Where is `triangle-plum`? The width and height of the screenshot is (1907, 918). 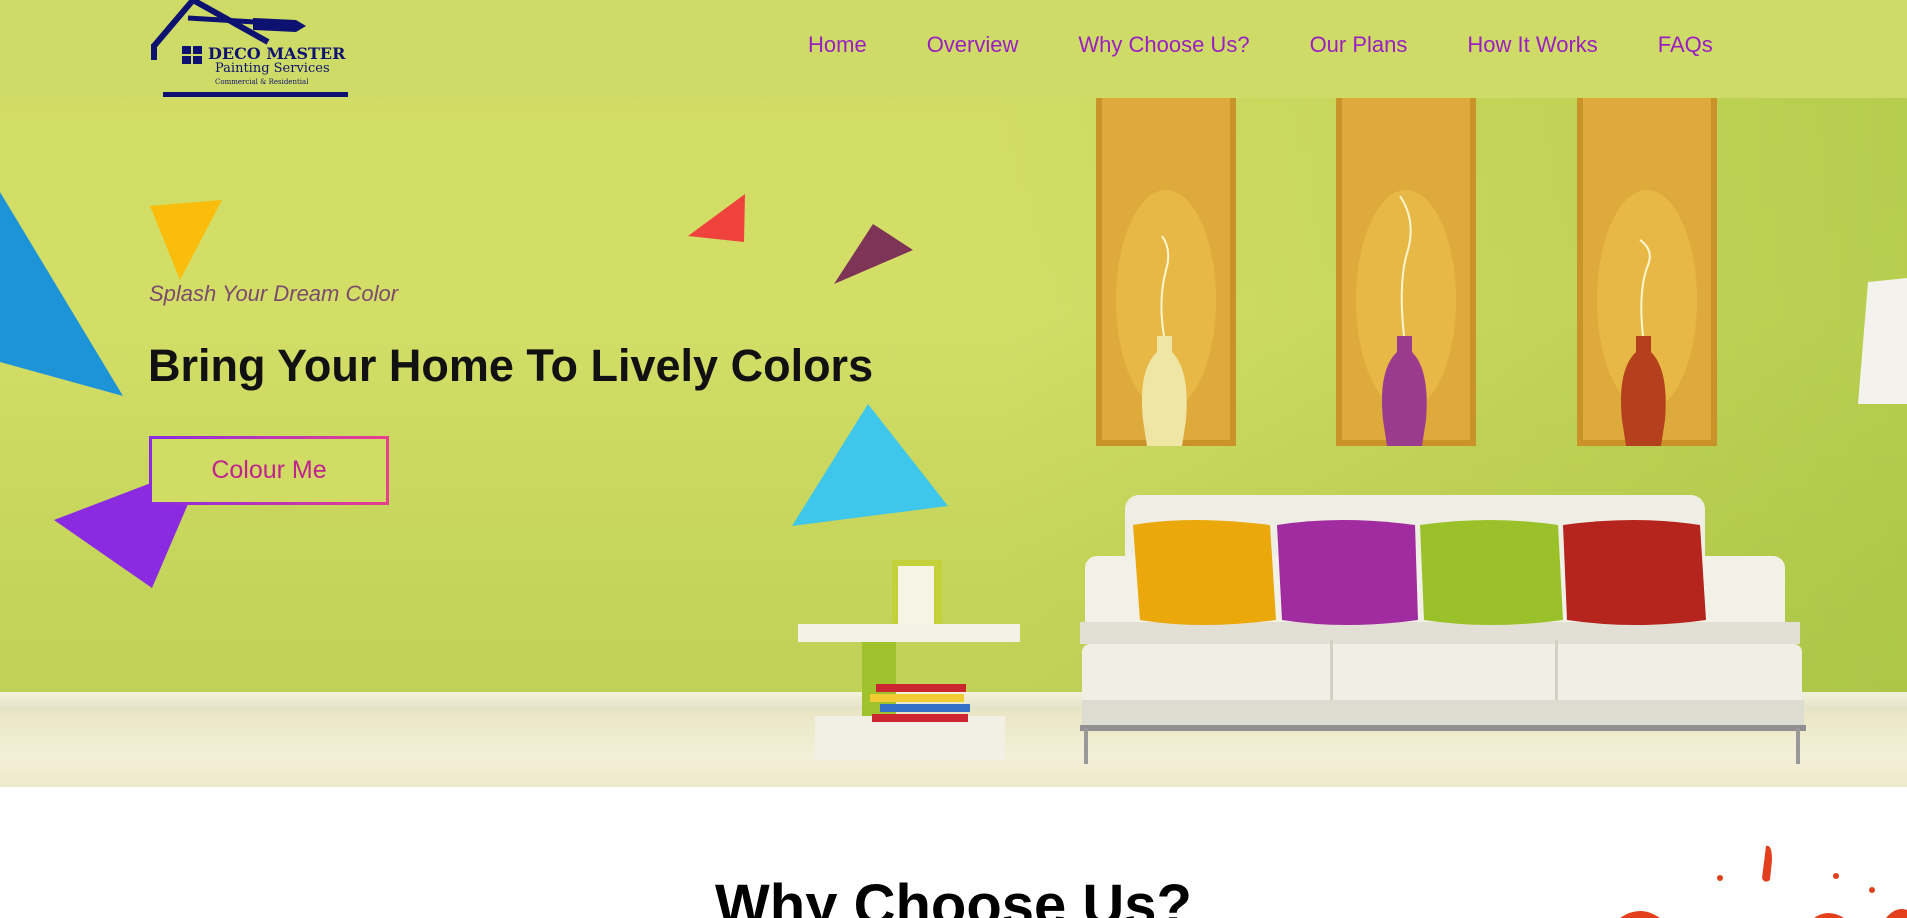 triangle-plum is located at coordinates (873, 254).